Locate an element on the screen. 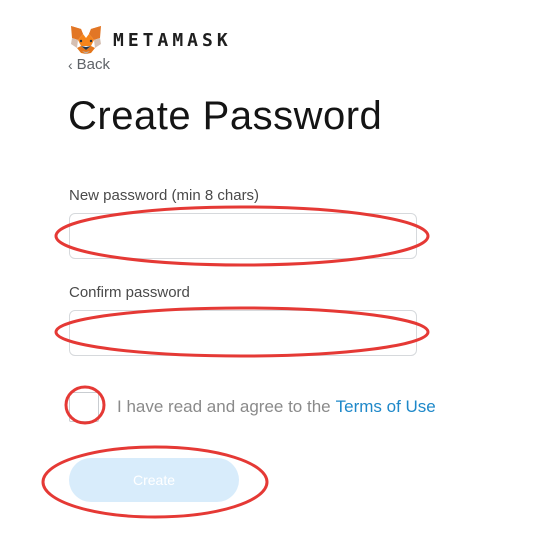 This screenshot has height=559, width=537. back-label: Back is located at coordinates (93, 64).